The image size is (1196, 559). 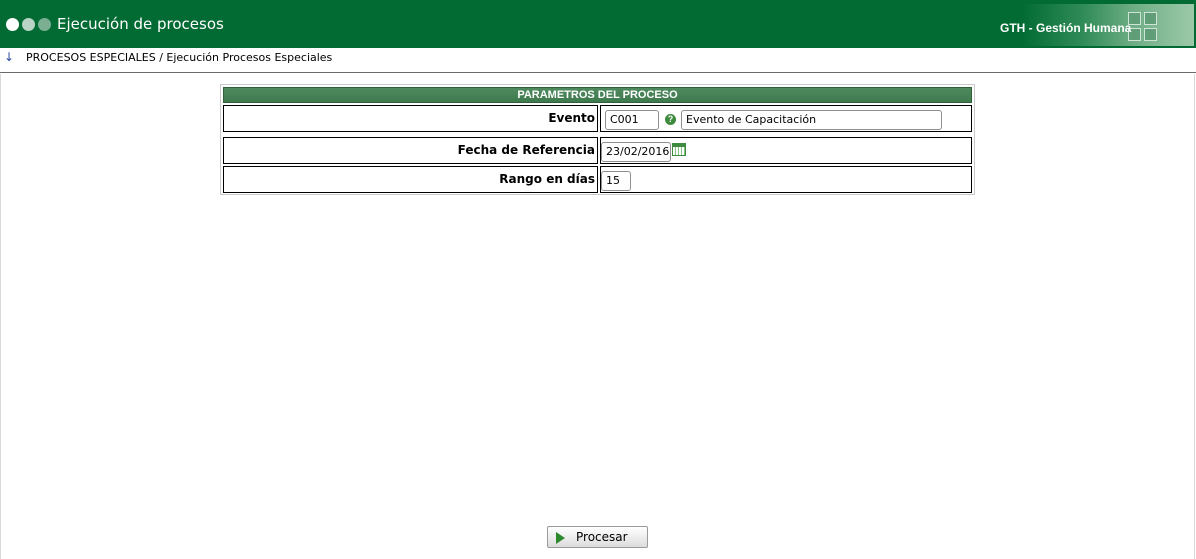 I want to click on calendar-icon, so click(x=679, y=149).